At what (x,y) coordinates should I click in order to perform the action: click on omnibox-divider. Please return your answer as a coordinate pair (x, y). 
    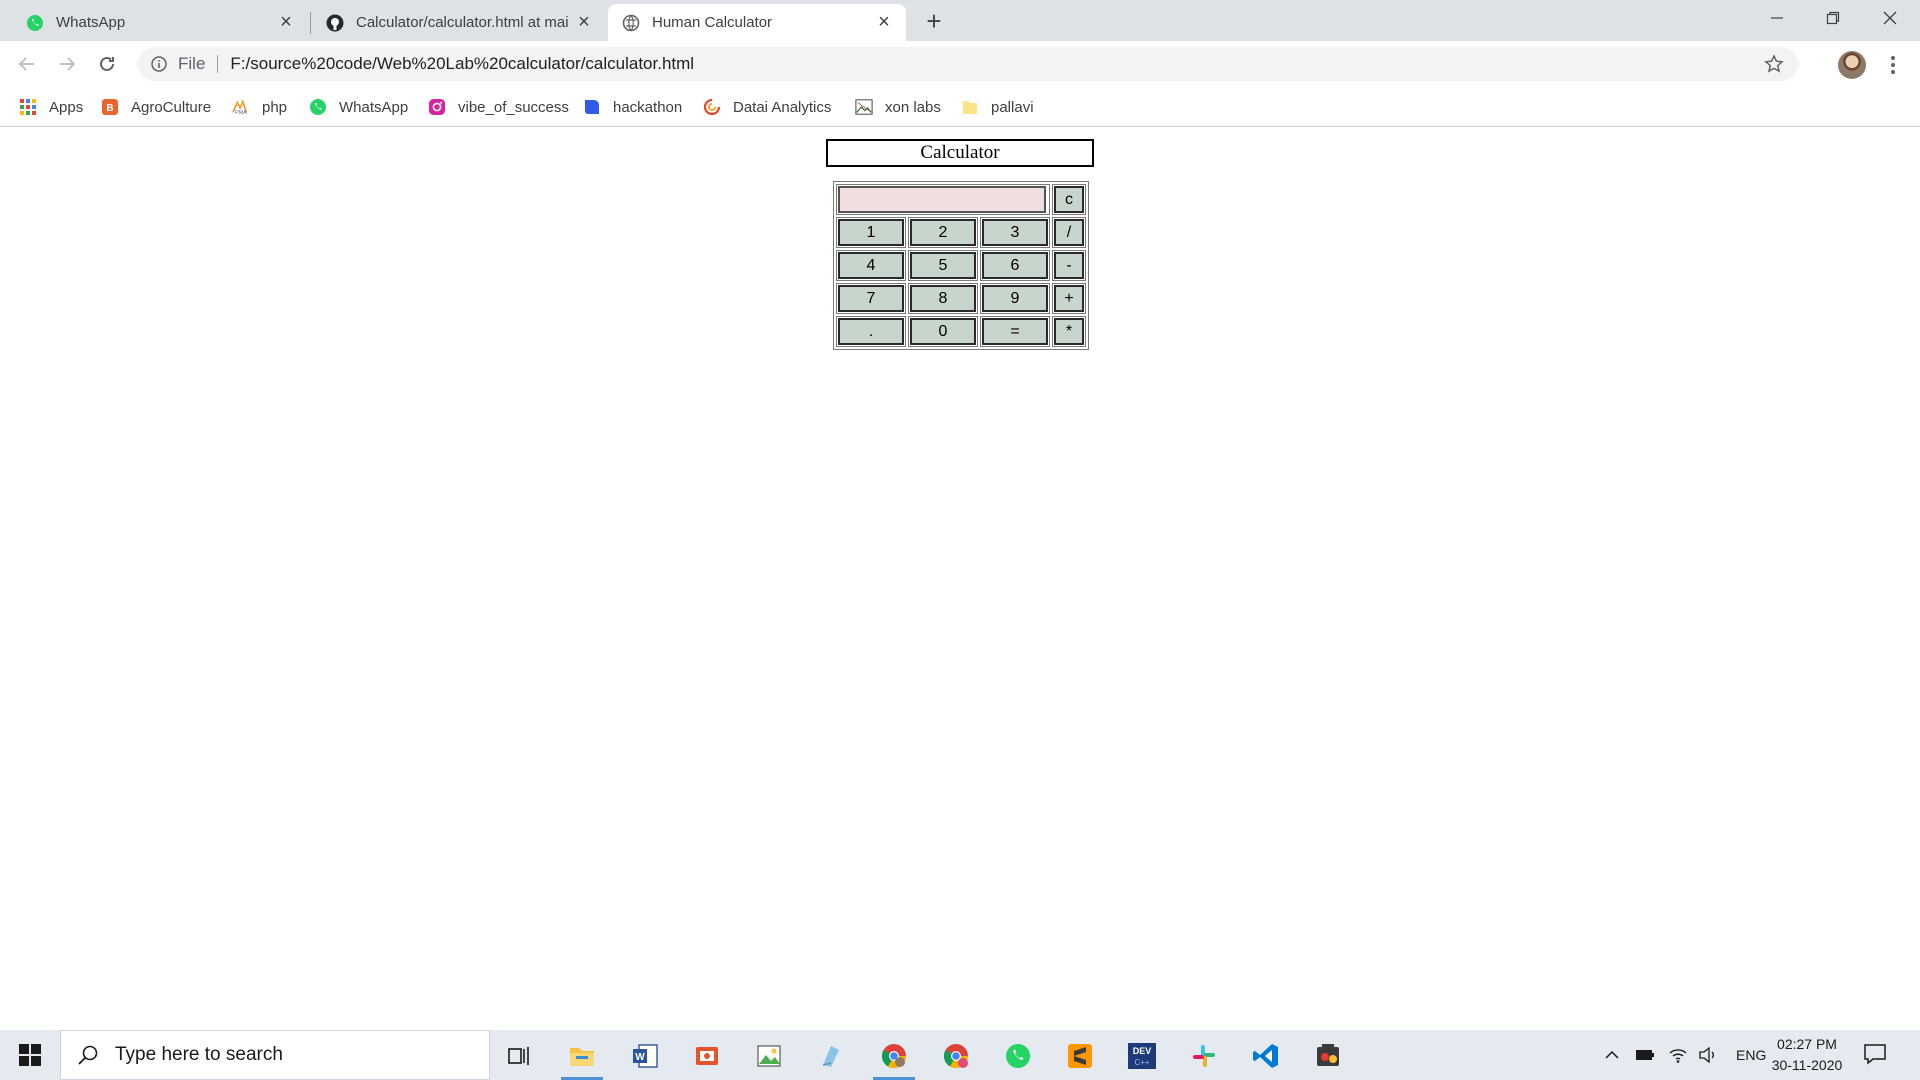
    Looking at the image, I should click on (218, 64).